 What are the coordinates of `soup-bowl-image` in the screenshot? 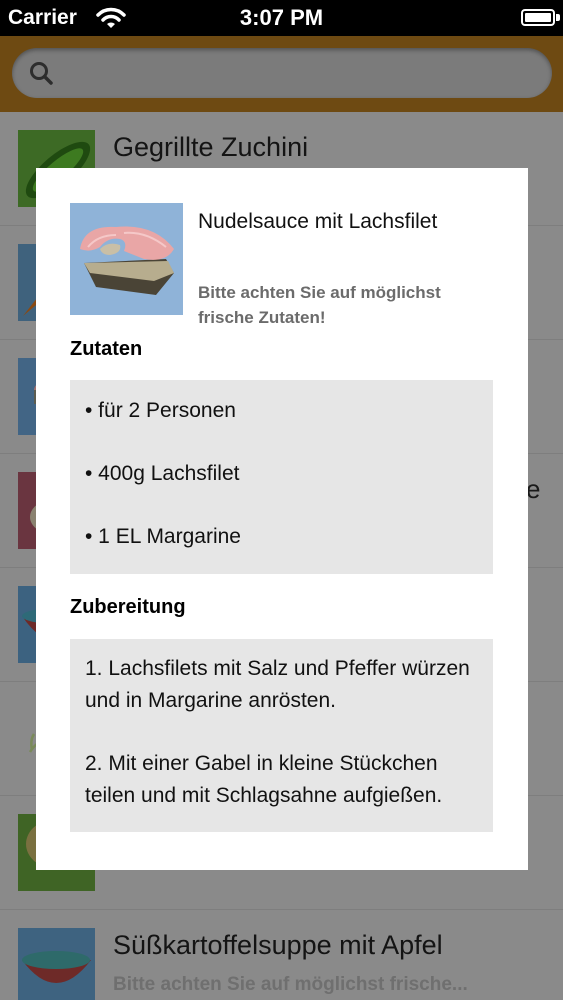 It's located at (56, 964).